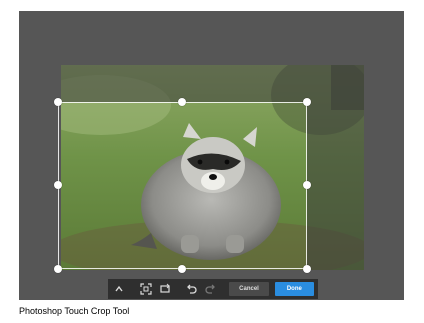 Image resolution: width=424 pixels, height=323 pixels. Describe the element at coordinates (58, 269) in the screenshot. I see `crop-handle-bottom-left` at that location.